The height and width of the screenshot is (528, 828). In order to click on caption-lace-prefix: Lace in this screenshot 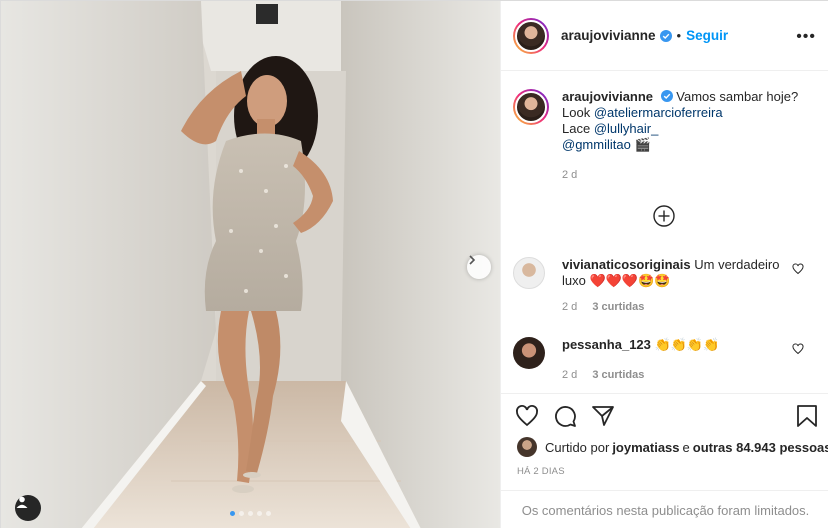, I will do `click(578, 128)`.